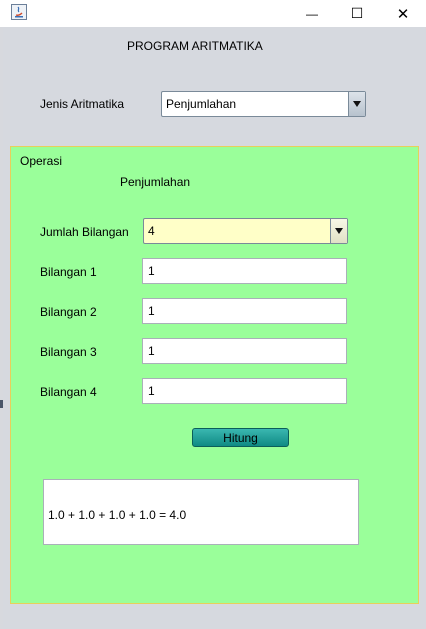 The width and height of the screenshot is (426, 629). Describe the element at coordinates (41, 161) in the screenshot. I see `operasi-label: Operasi` at that location.